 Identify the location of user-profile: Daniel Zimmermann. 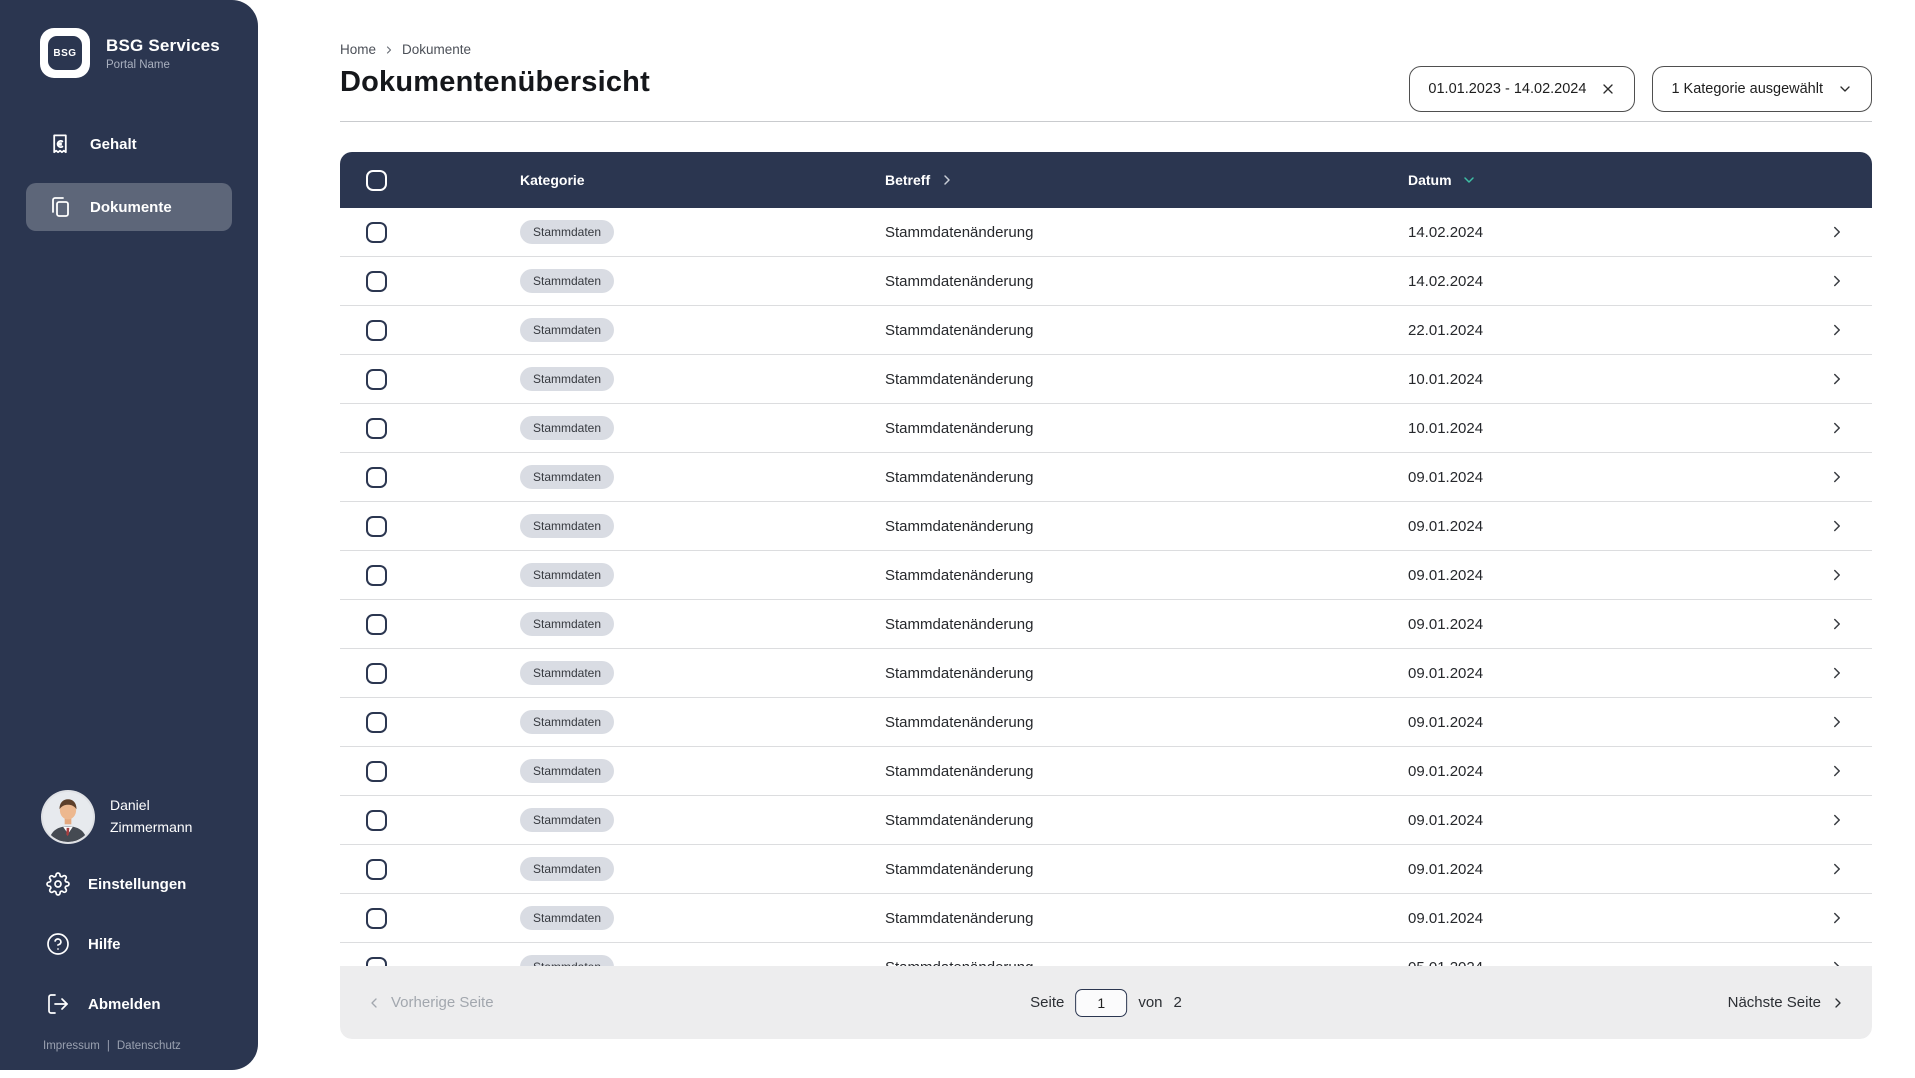
(129, 817).